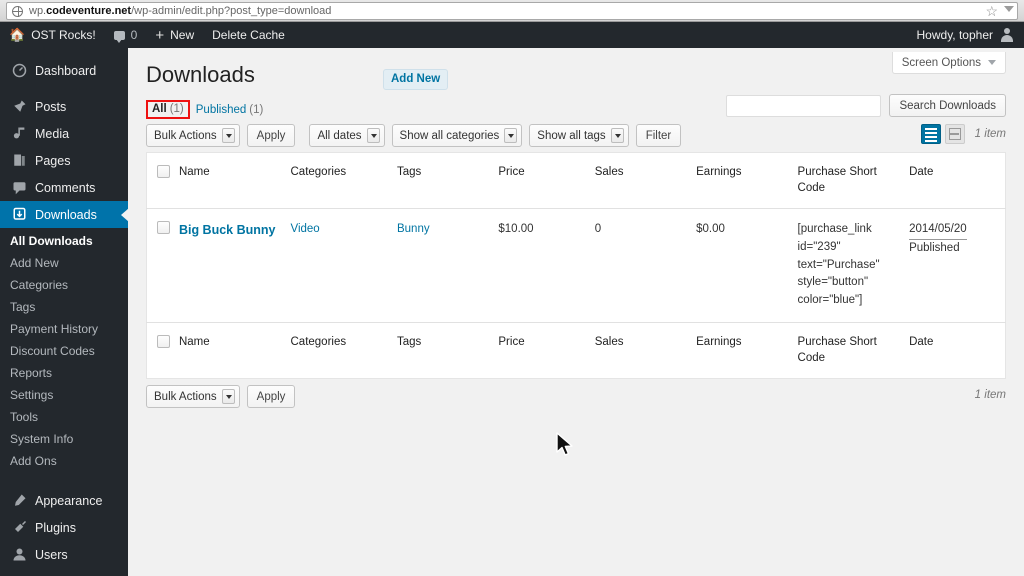  I want to click on category-link: Video, so click(305, 229).